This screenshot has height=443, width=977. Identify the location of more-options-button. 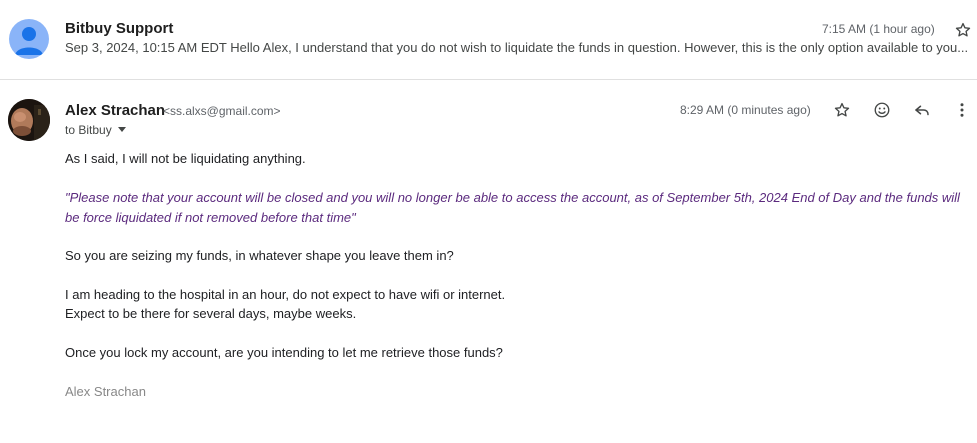
(962, 110).